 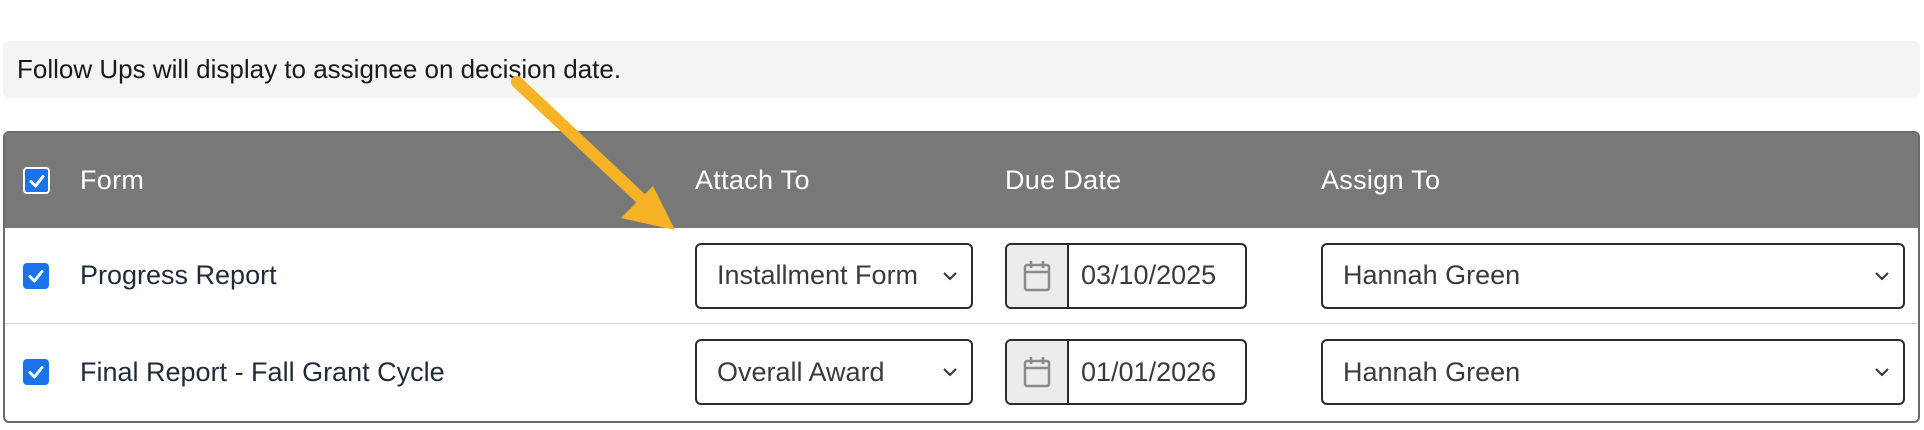 What do you see at coordinates (801, 371) in the screenshot?
I see `attach-to-value: Overall Award` at bounding box center [801, 371].